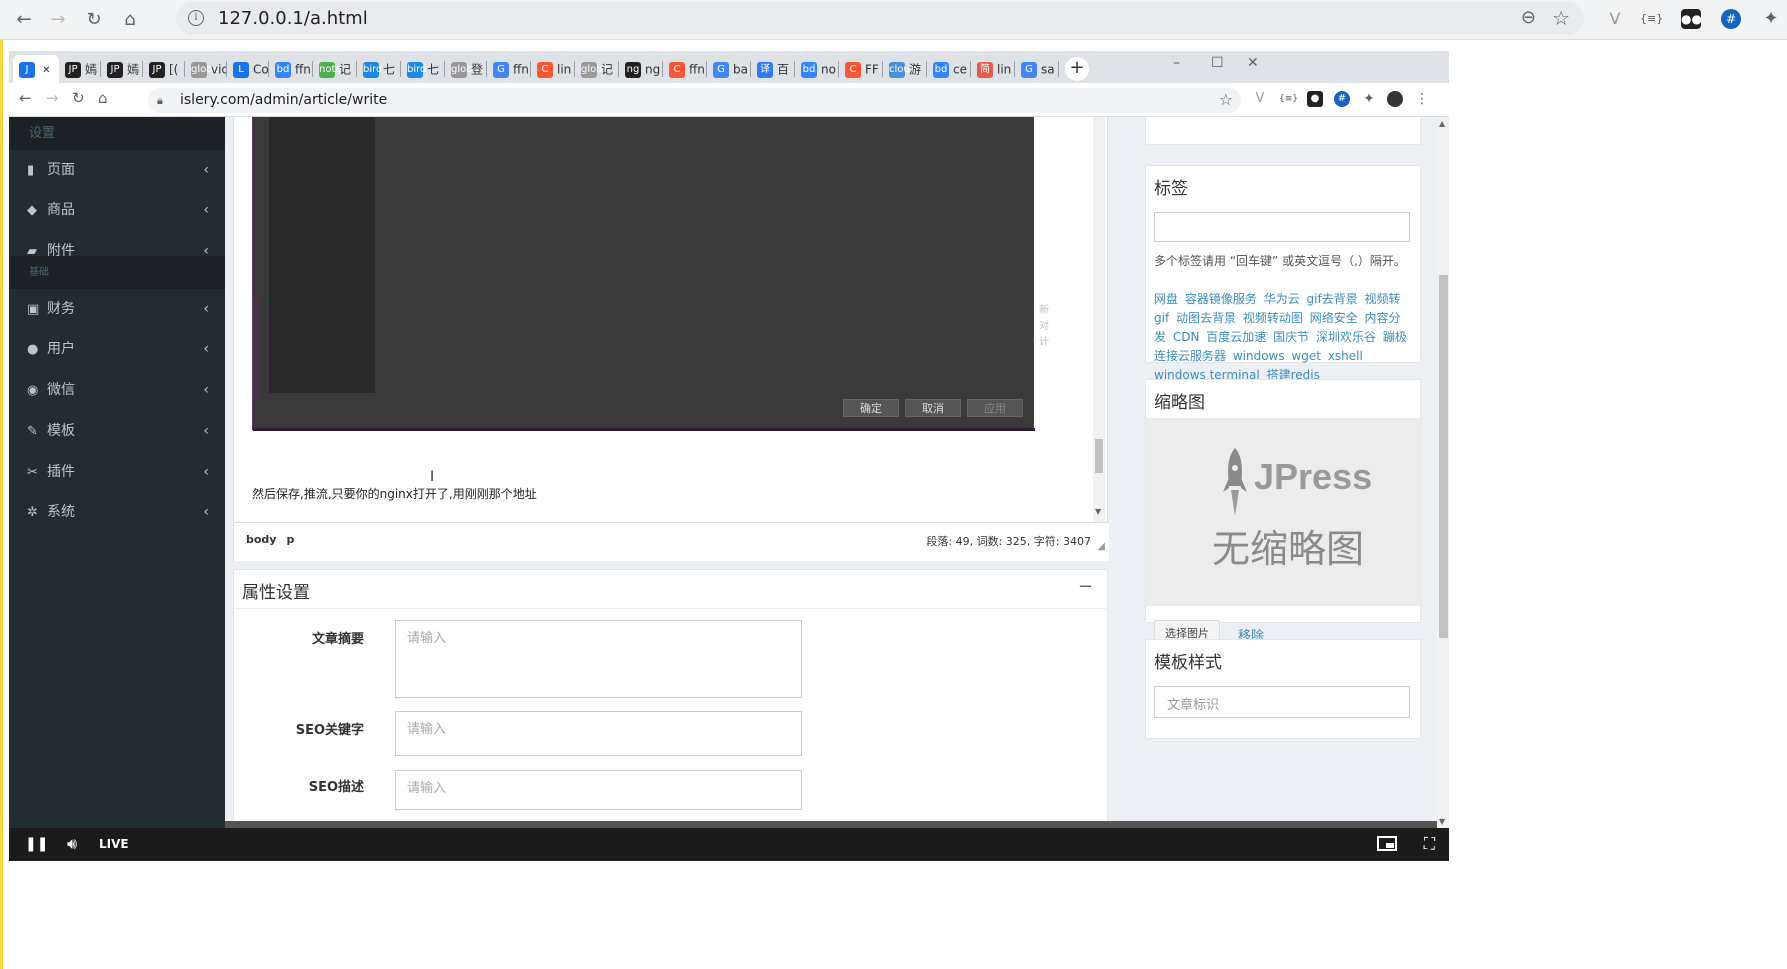  Describe the element at coordinates (248, 69) in the screenshot. I see `browser-tab: L Co` at that location.